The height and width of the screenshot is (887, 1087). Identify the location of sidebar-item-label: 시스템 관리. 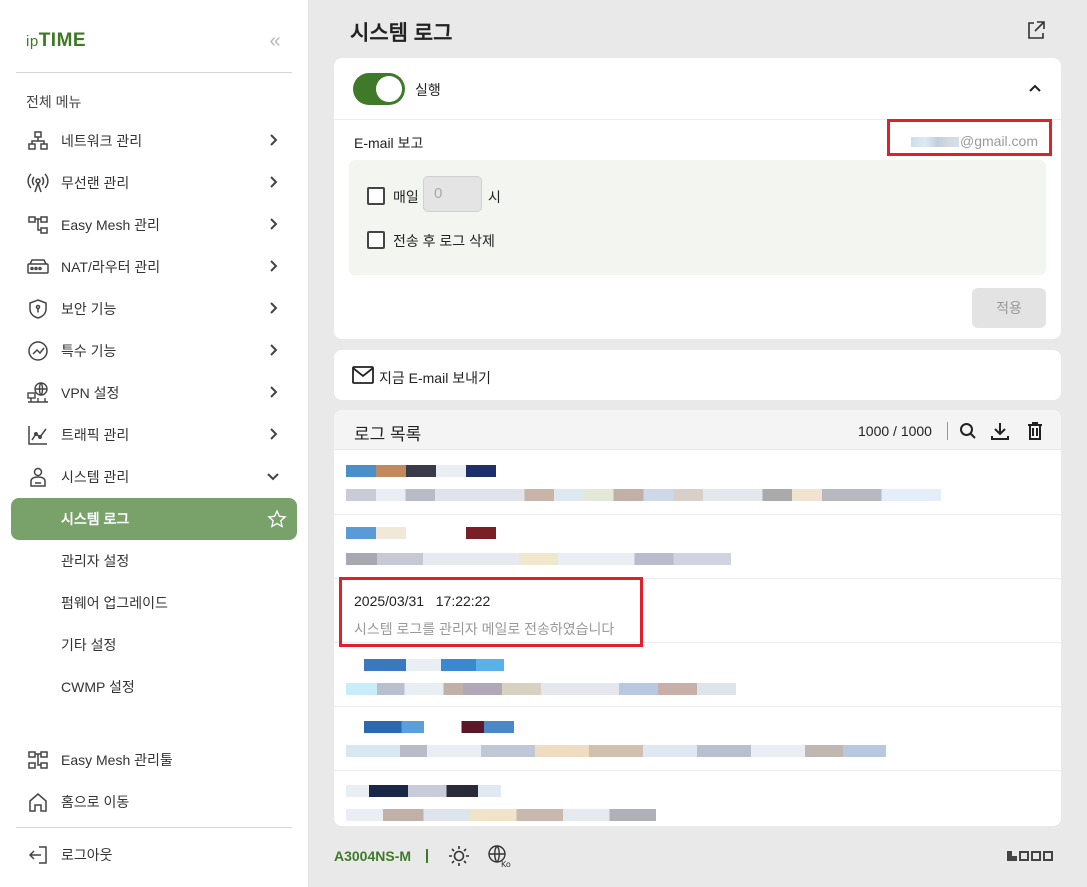
(95, 477).